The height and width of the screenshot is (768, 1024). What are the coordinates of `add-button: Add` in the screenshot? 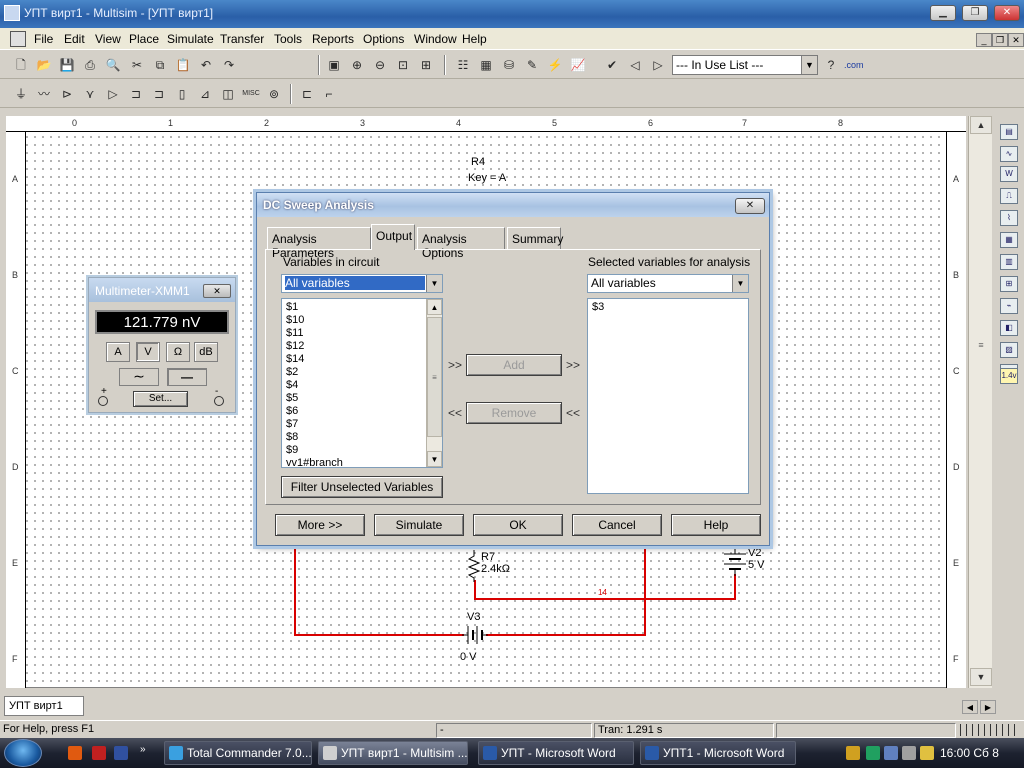 It's located at (514, 365).